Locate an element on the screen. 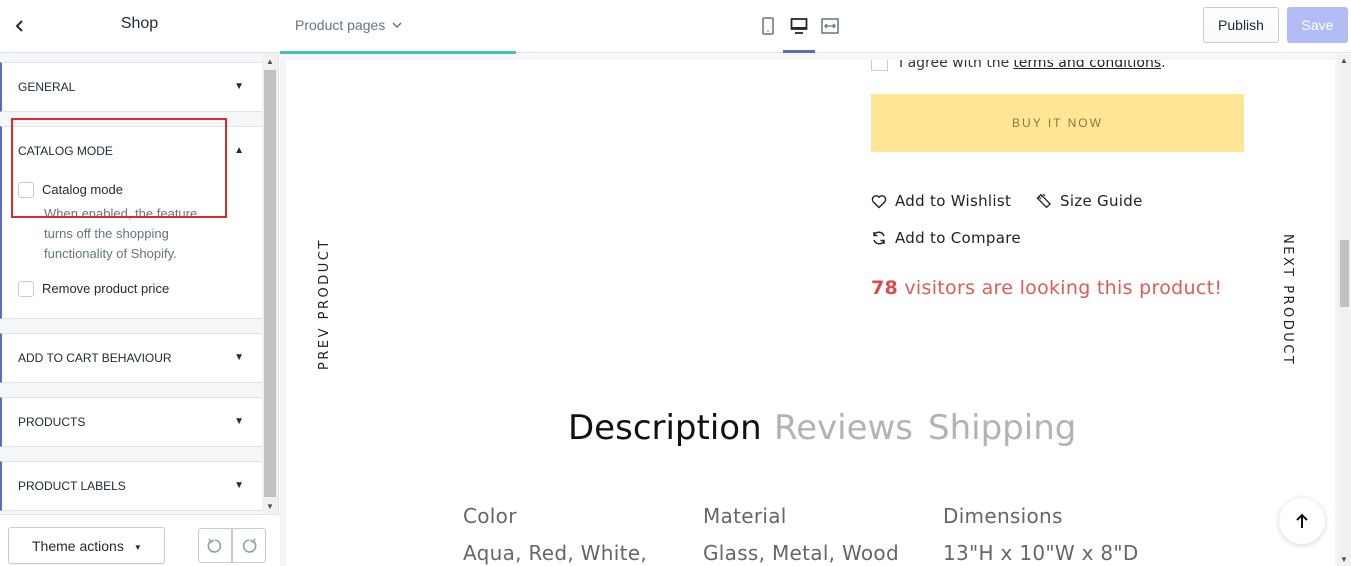  theme-actions-button: Theme actions ▼ is located at coordinates (86, 545).